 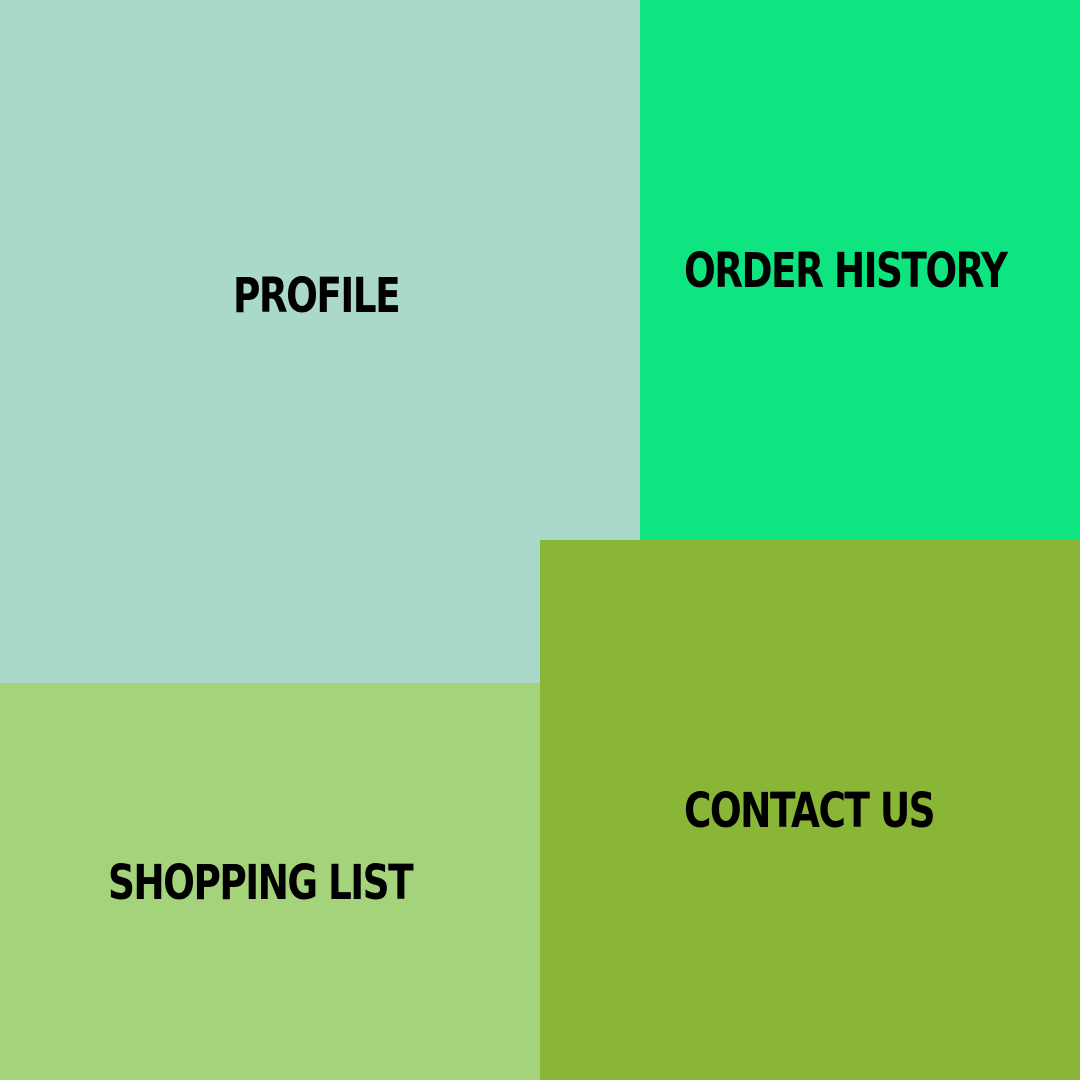 I want to click on contact-us-label: CONTACT US, so click(x=810, y=811).